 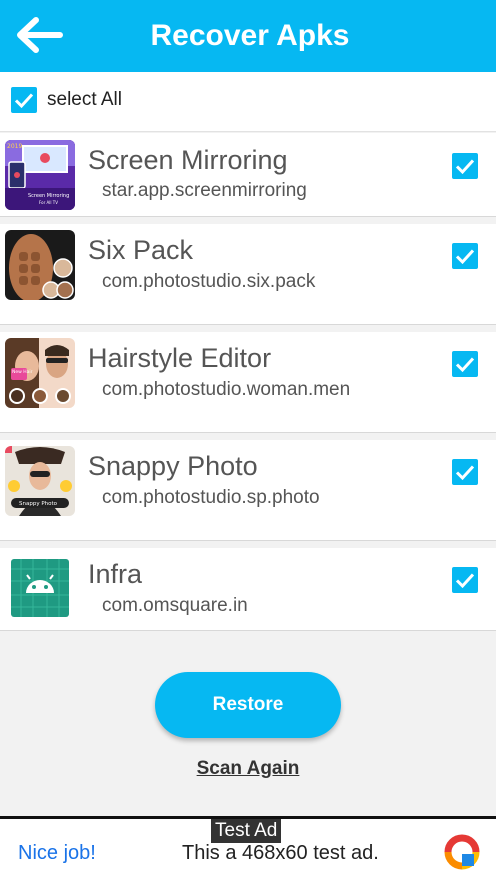 I want to click on app-package: star.app.screenmirroring, so click(x=204, y=190).